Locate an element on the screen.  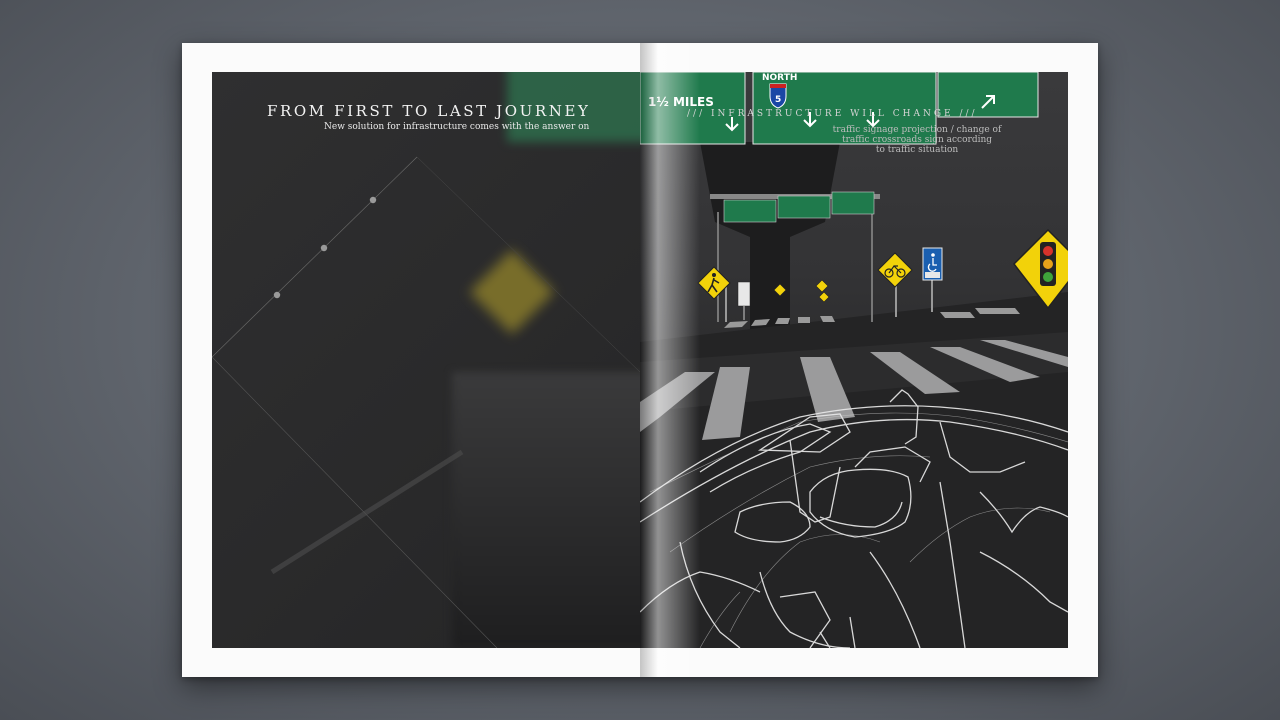
accessible-parking-sign-icon is located at coordinates (932, 264).